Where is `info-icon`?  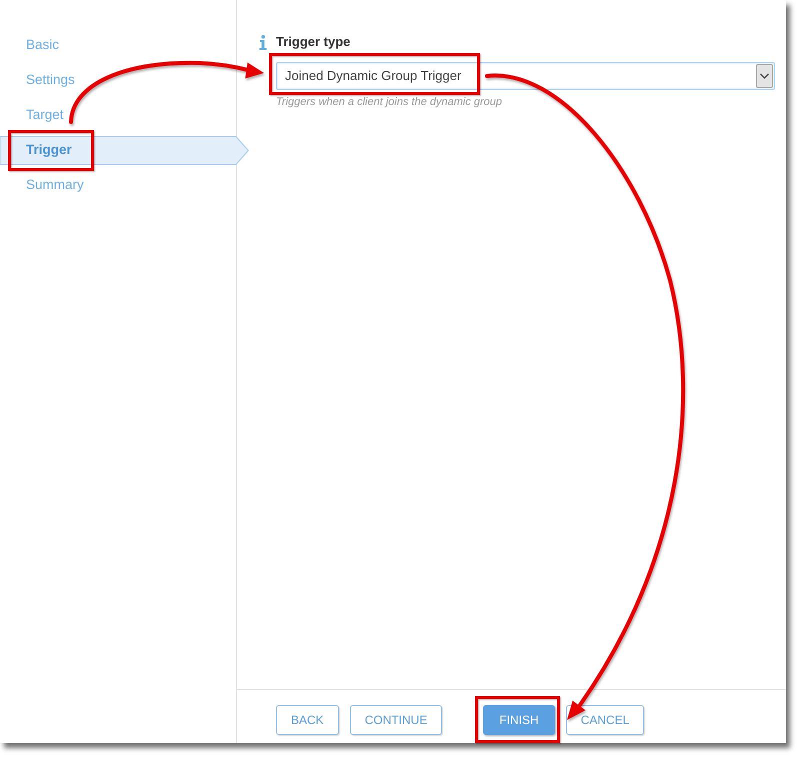 info-icon is located at coordinates (263, 42).